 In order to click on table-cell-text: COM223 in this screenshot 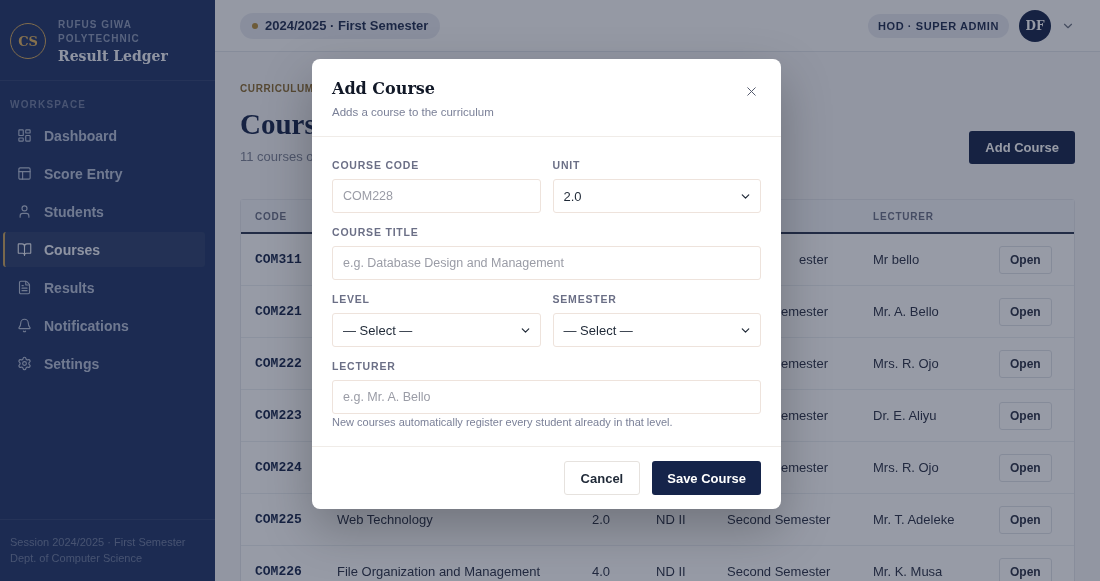, I will do `click(278, 415)`.